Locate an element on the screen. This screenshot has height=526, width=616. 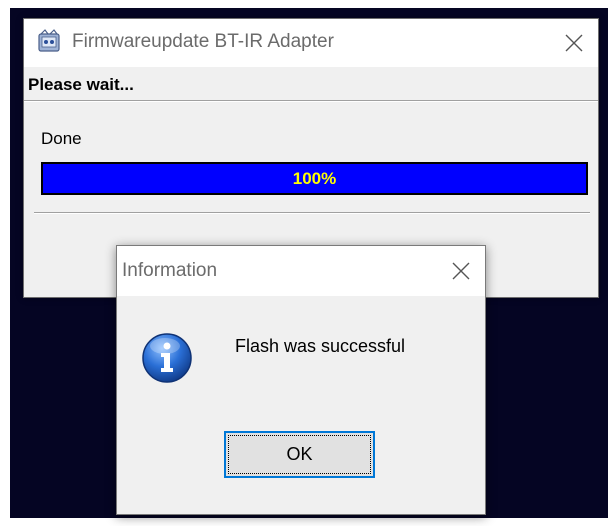
divider-highlight is located at coordinates (311, 101).